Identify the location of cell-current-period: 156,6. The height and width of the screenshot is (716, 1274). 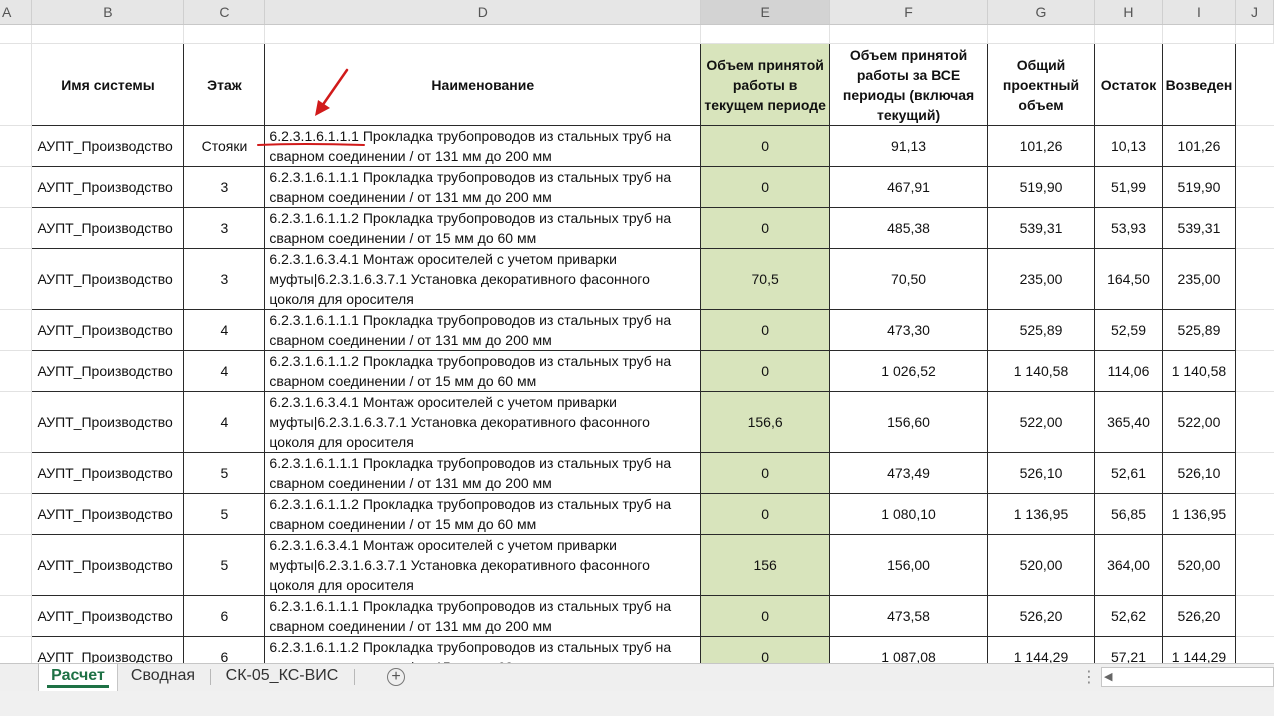
(765, 422).